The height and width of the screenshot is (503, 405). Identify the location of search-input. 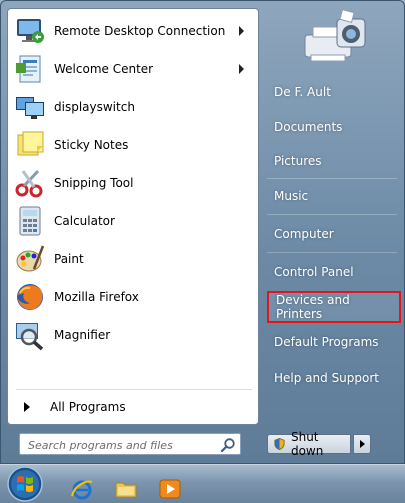
(123, 445).